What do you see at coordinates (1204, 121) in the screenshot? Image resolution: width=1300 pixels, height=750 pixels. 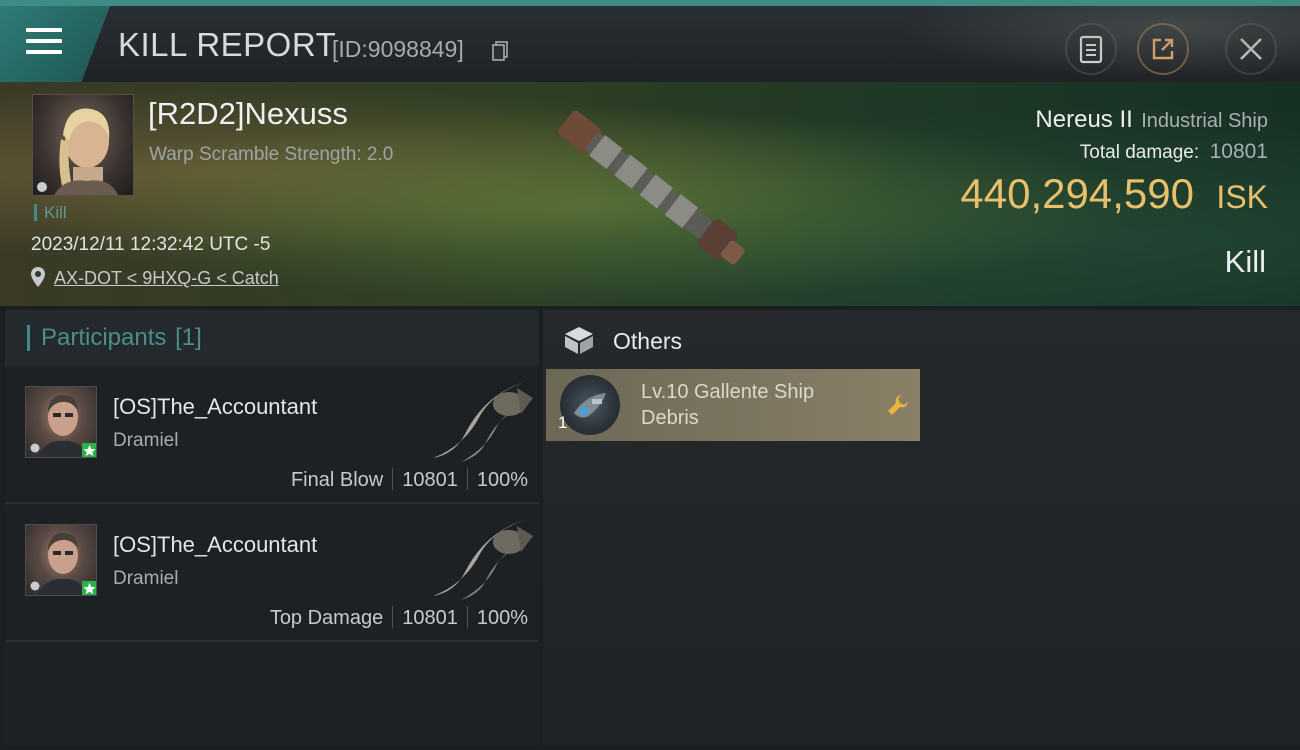 I see `victim-ship-class: Industrial Ship` at bounding box center [1204, 121].